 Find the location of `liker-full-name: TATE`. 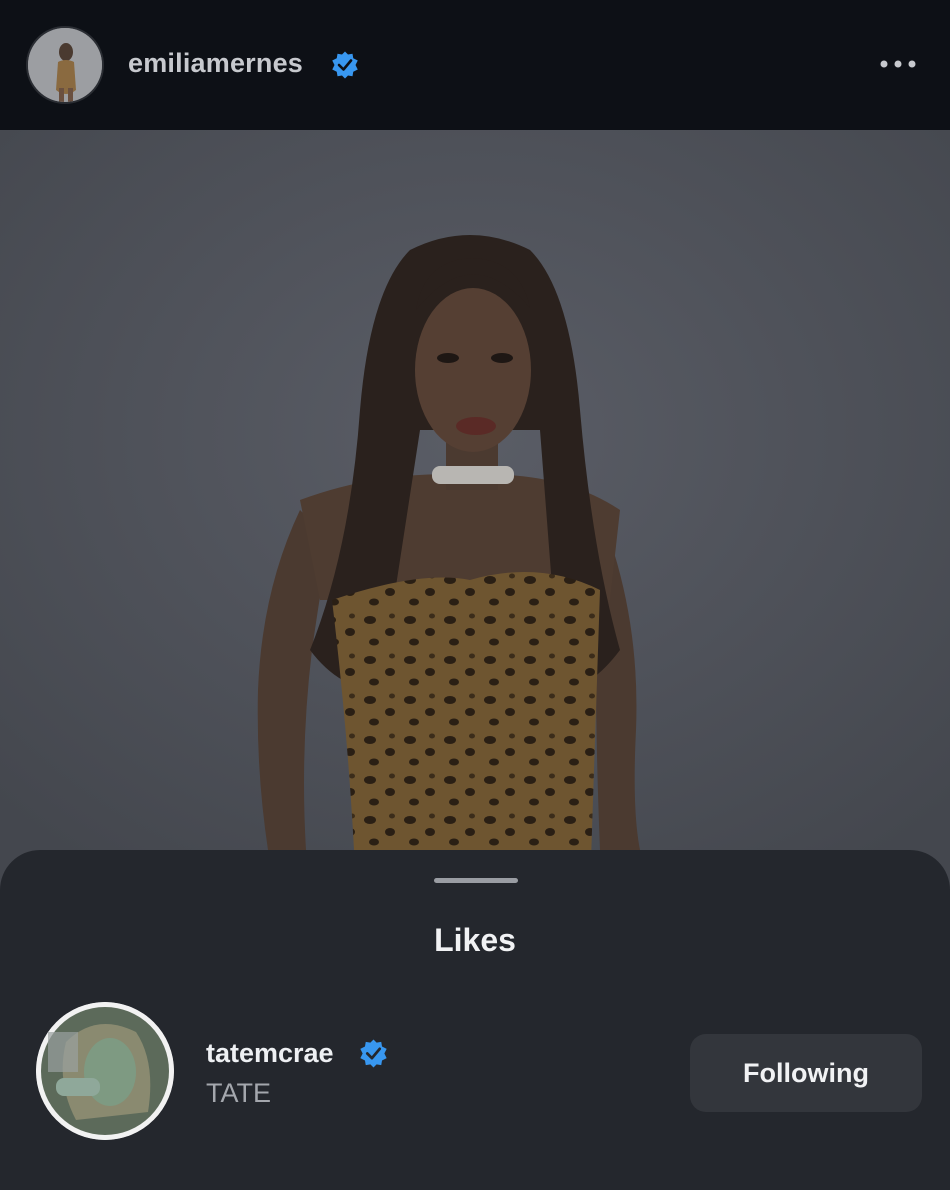

liker-full-name: TATE is located at coordinates (238, 1093).